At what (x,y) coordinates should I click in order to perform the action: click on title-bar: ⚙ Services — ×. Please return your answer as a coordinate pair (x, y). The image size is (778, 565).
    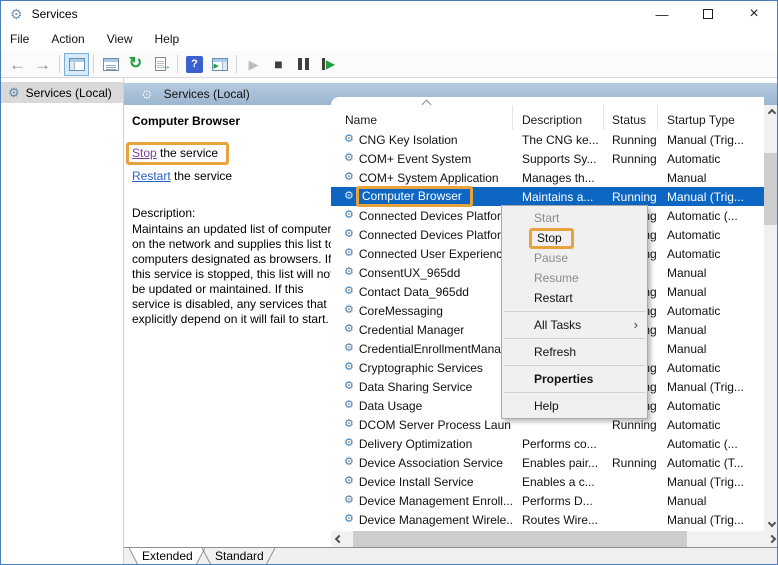
    Looking at the image, I should click on (389, 14).